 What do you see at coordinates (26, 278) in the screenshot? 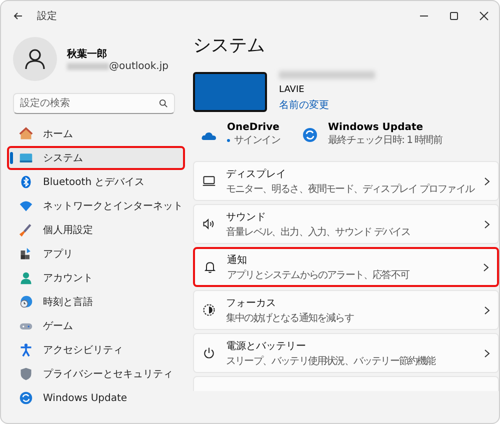
I see `account-icon` at bounding box center [26, 278].